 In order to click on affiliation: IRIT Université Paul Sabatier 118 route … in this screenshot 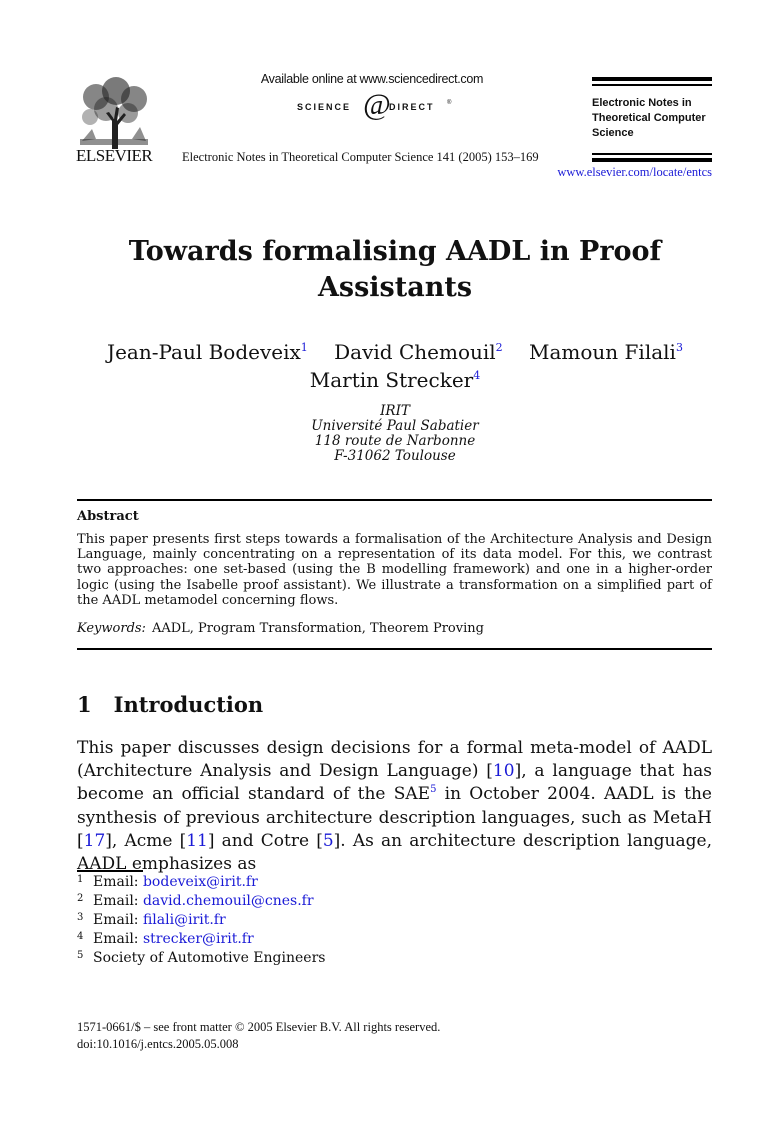, I will do `click(390, 434)`.